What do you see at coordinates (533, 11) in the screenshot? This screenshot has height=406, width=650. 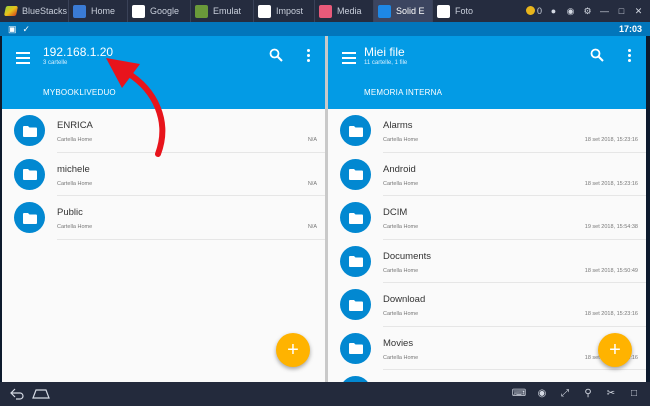 I see `coin-counter: 0` at bounding box center [533, 11].